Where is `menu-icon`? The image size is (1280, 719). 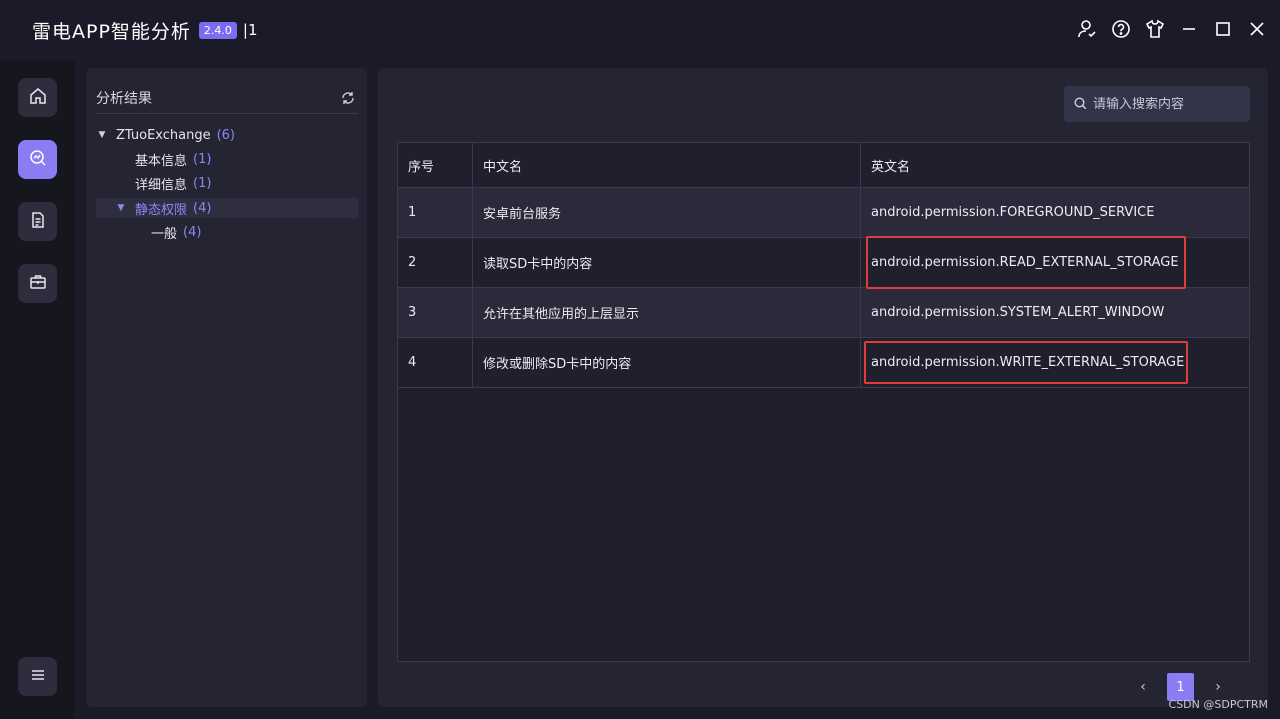
menu-icon is located at coordinates (38, 677).